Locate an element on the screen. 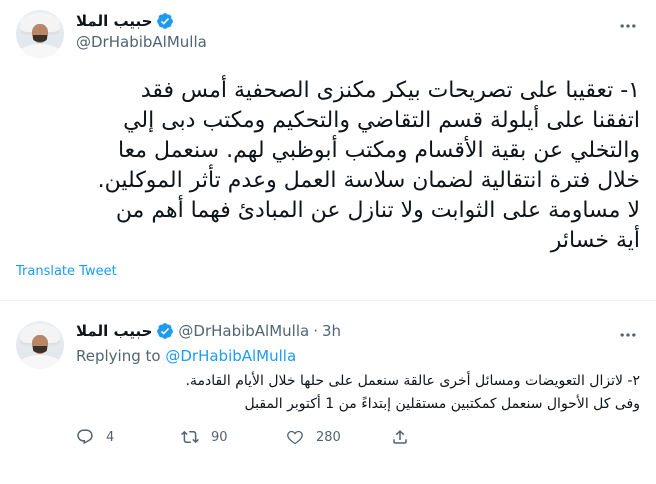 The image size is (656, 484). tweet-actions: 4 90 280 is located at coordinates (286, 437).